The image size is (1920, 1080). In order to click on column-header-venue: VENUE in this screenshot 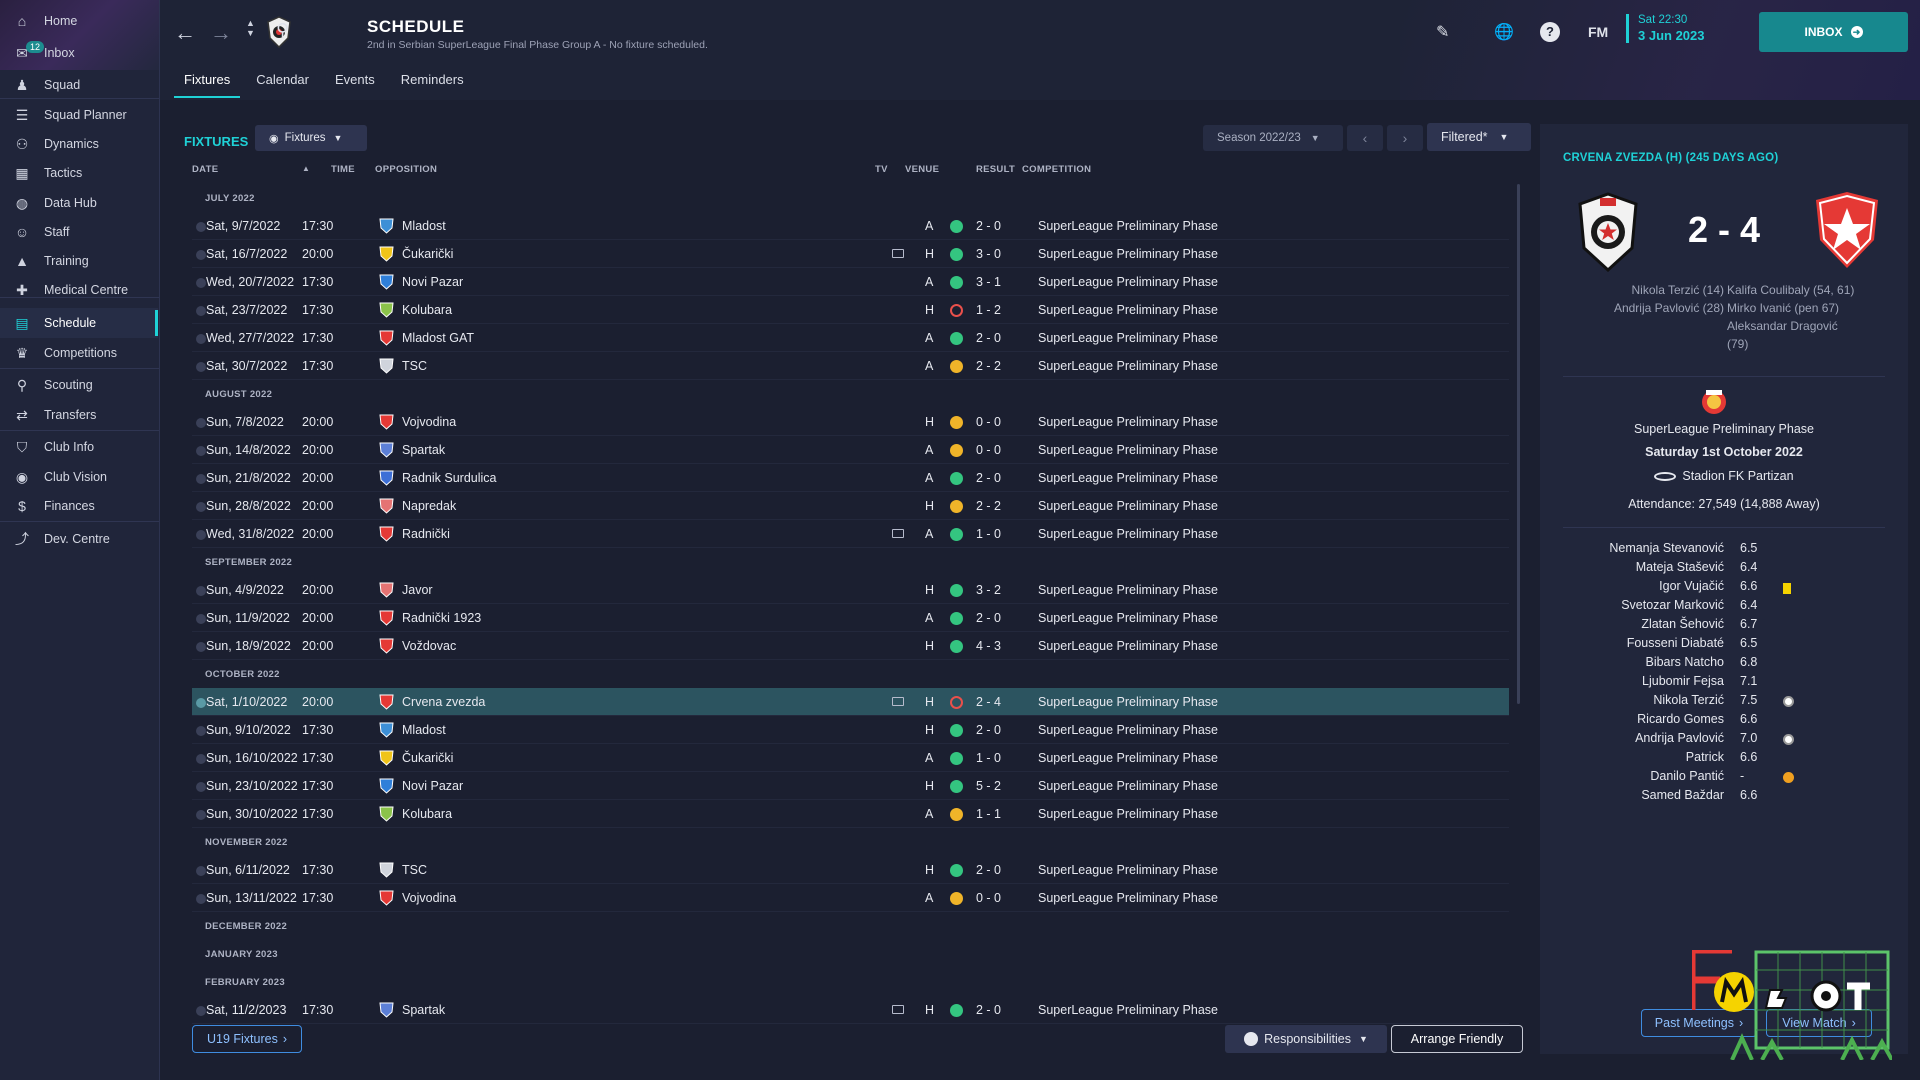, I will do `click(922, 169)`.